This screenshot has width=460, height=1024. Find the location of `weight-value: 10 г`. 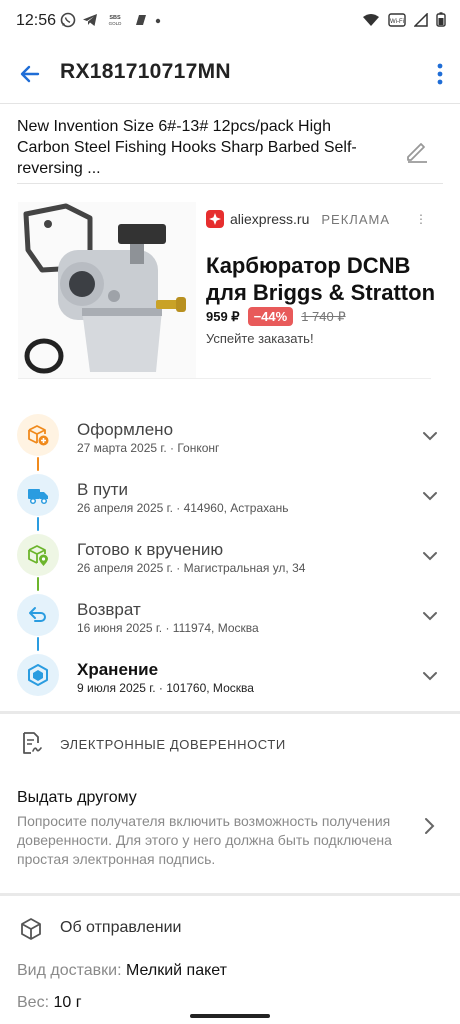

weight-value: 10 г is located at coordinates (67, 1002).